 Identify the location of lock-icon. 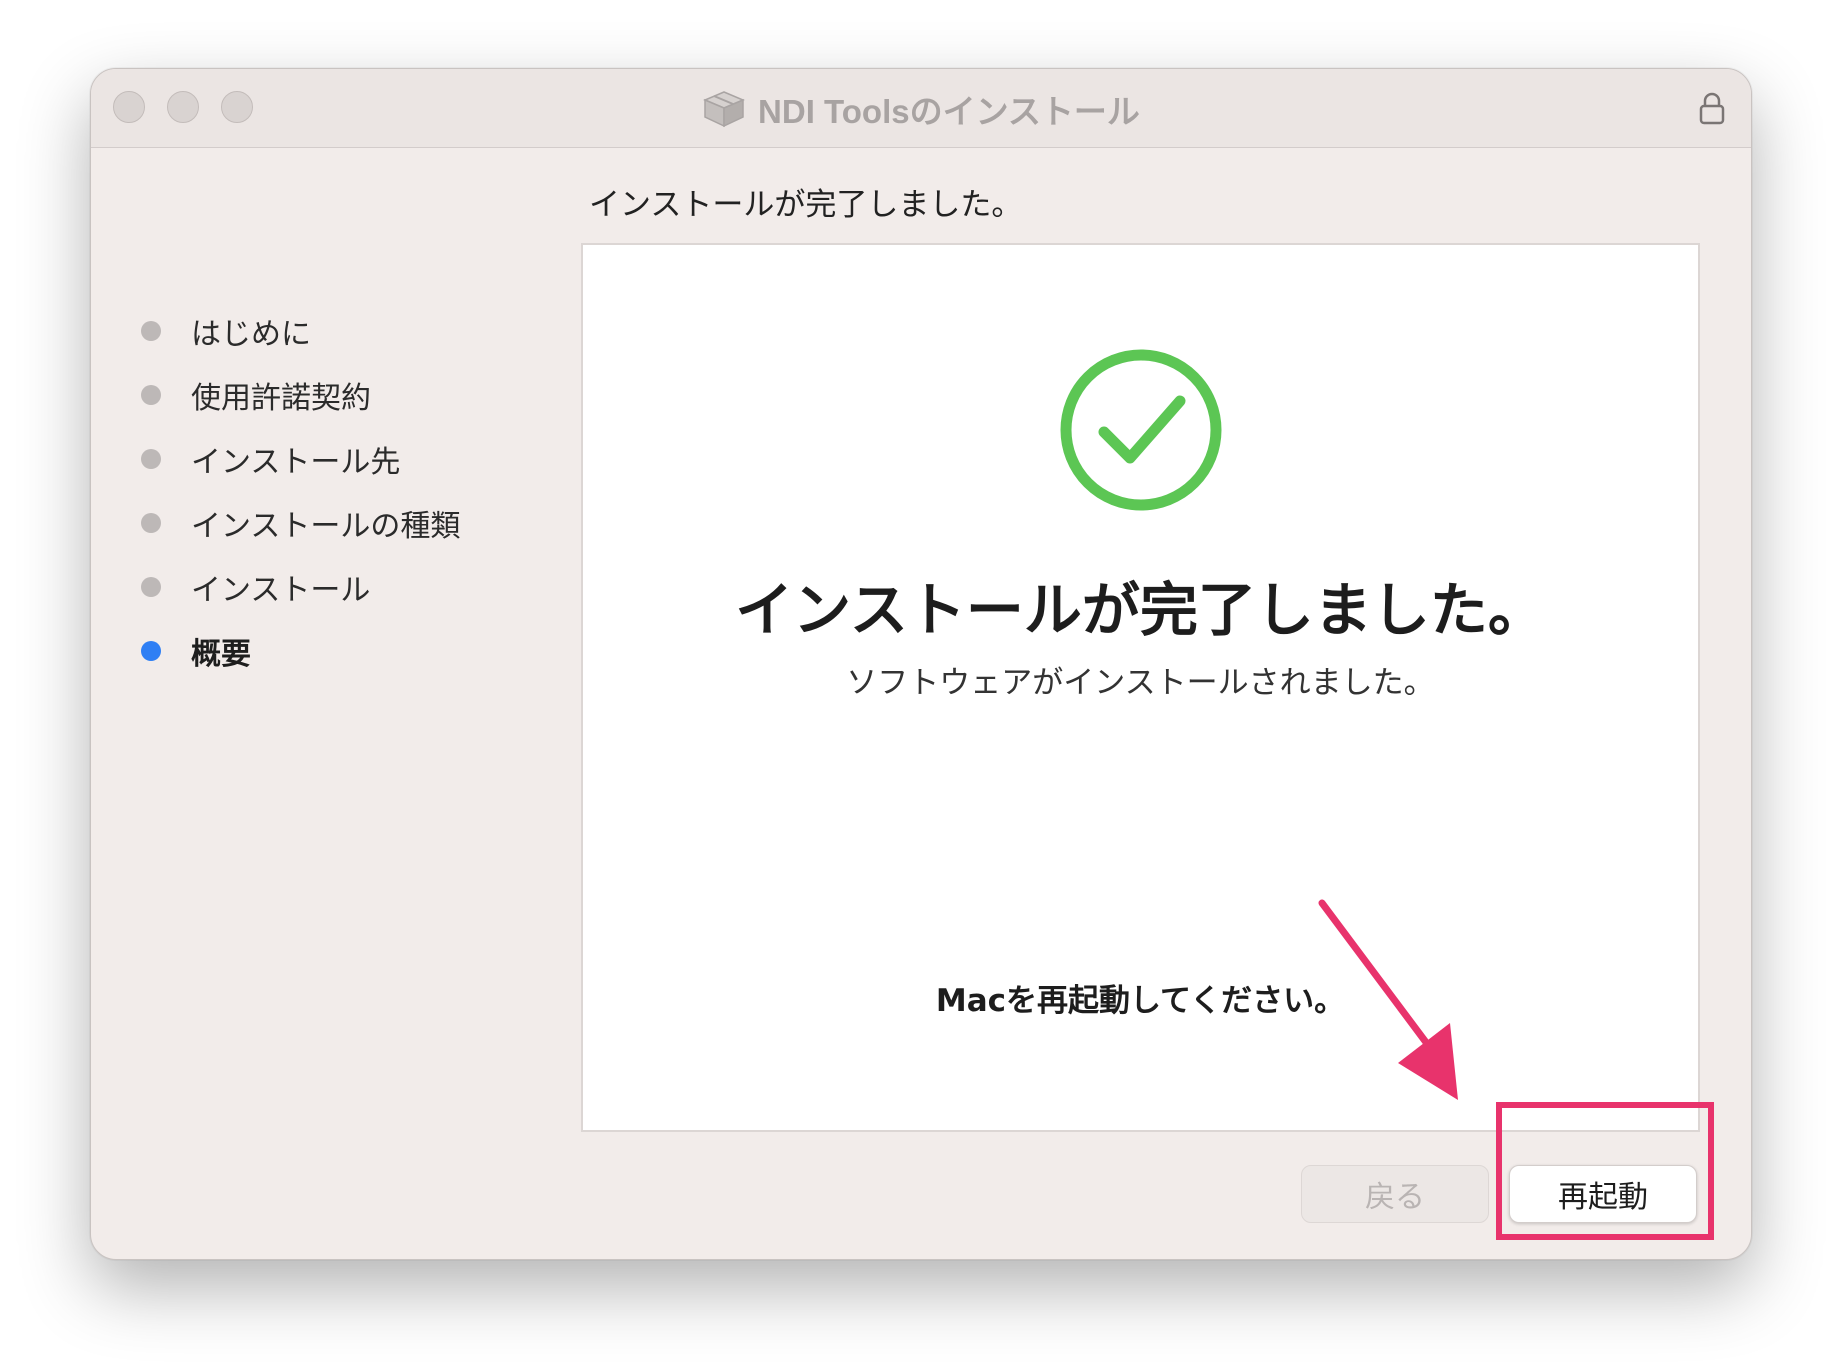
(1712, 108).